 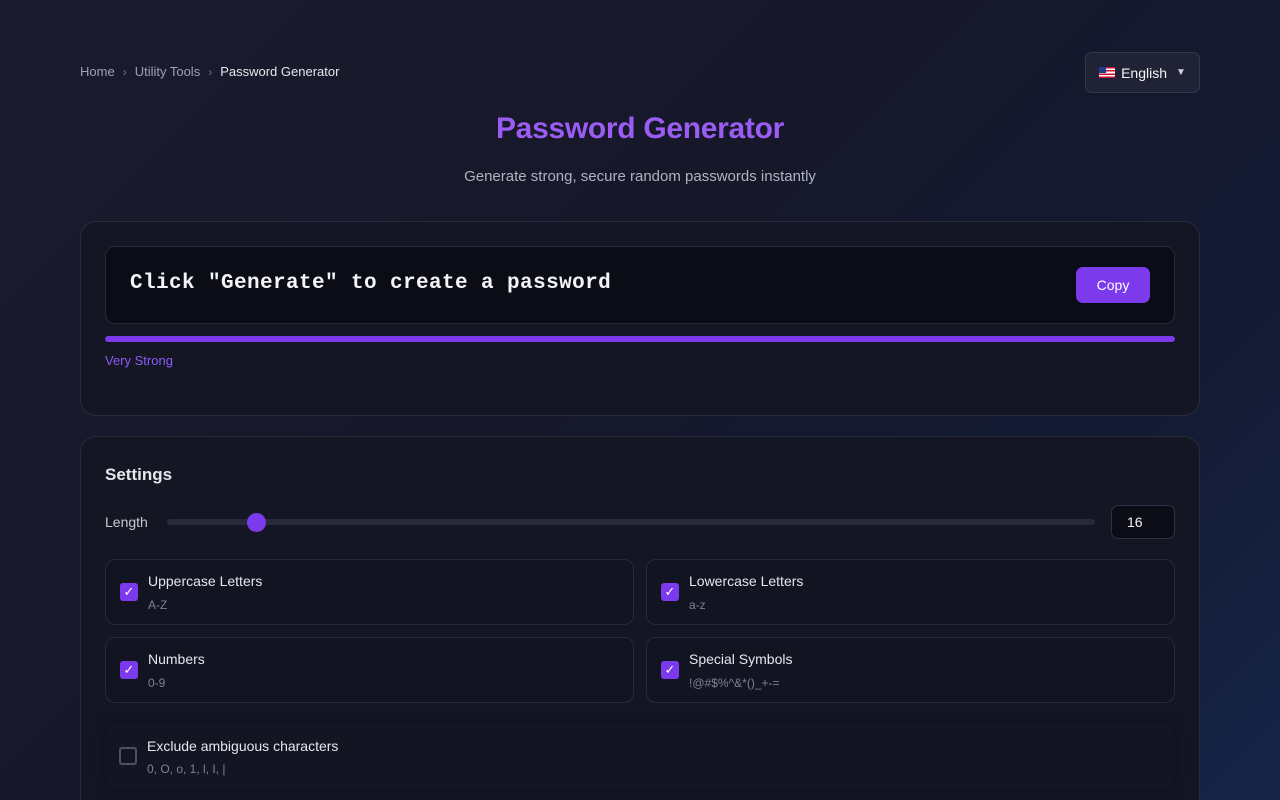 What do you see at coordinates (369, 592) in the screenshot?
I see `option-uppercase: ✓ Uppercase Letters A-Z` at bounding box center [369, 592].